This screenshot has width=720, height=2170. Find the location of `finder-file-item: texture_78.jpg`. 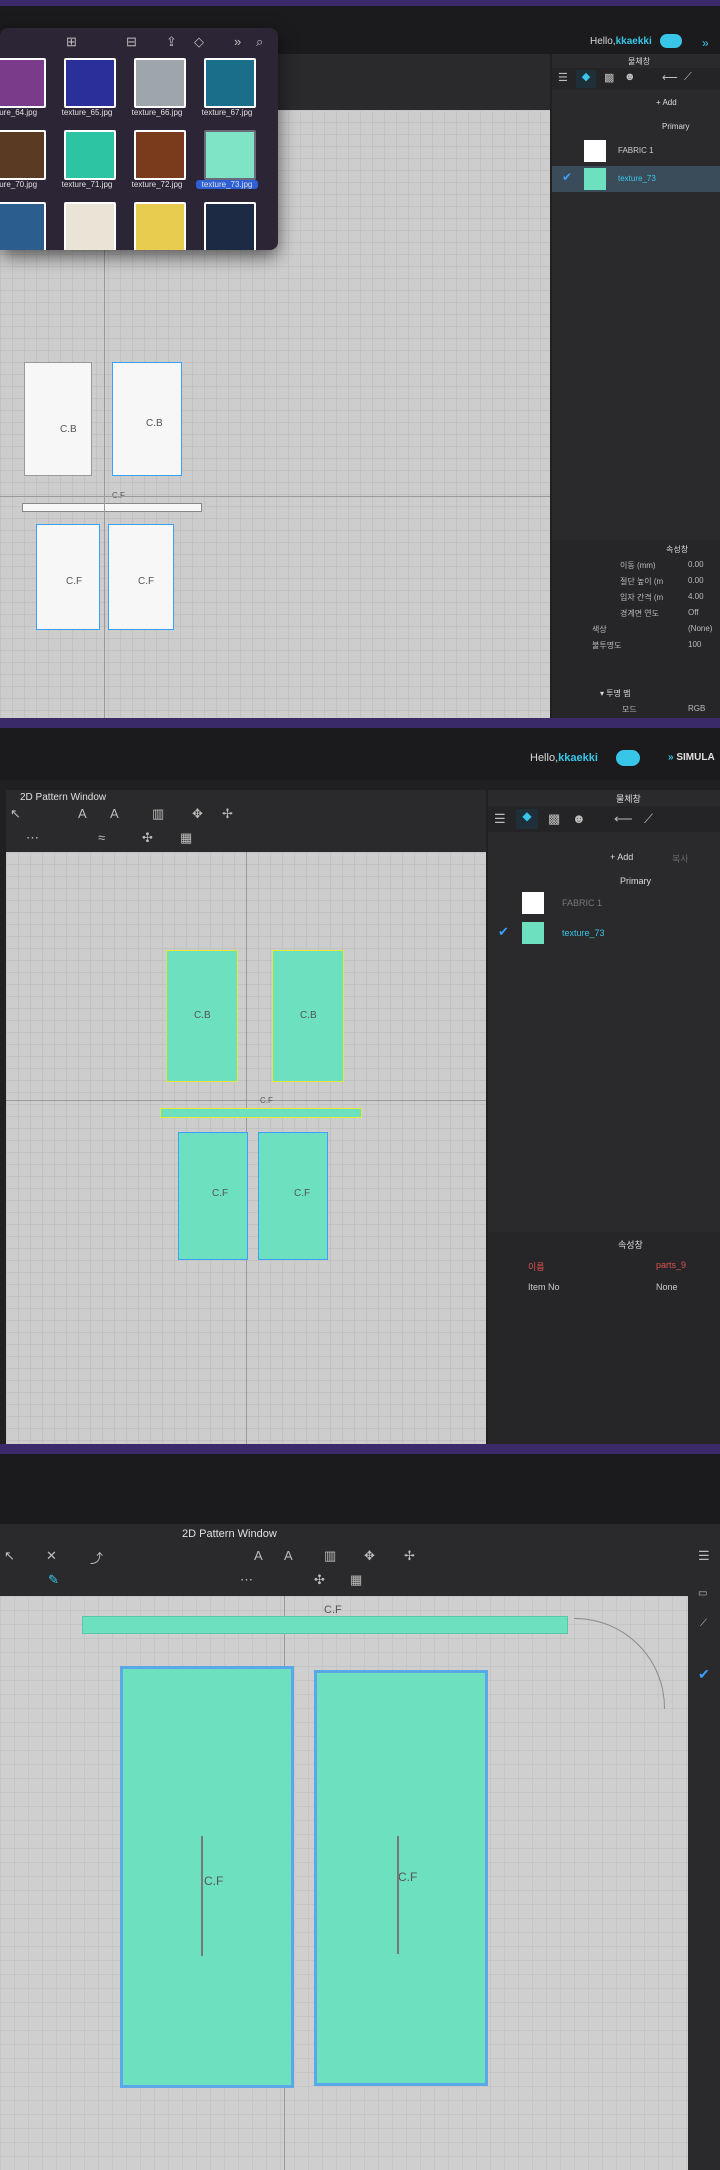

finder-file-item: texture_78.jpg is located at coordinates (155, 226).